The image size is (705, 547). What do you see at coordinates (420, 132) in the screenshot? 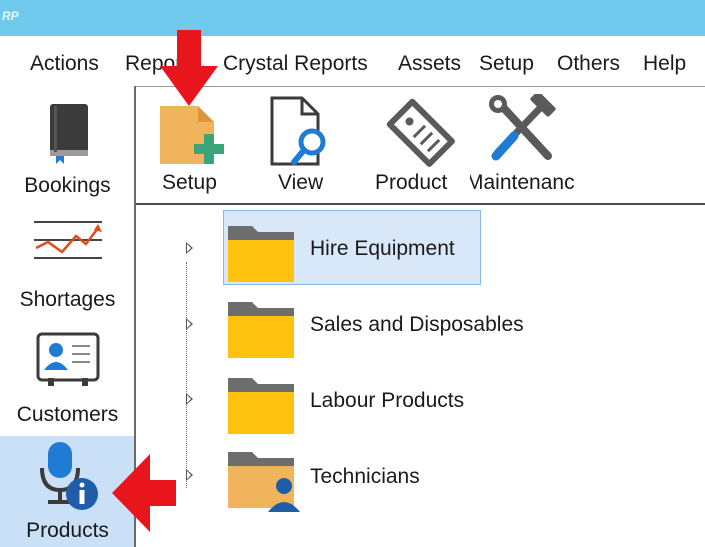
I see `price-tag-icon` at bounding box center [420, 132].